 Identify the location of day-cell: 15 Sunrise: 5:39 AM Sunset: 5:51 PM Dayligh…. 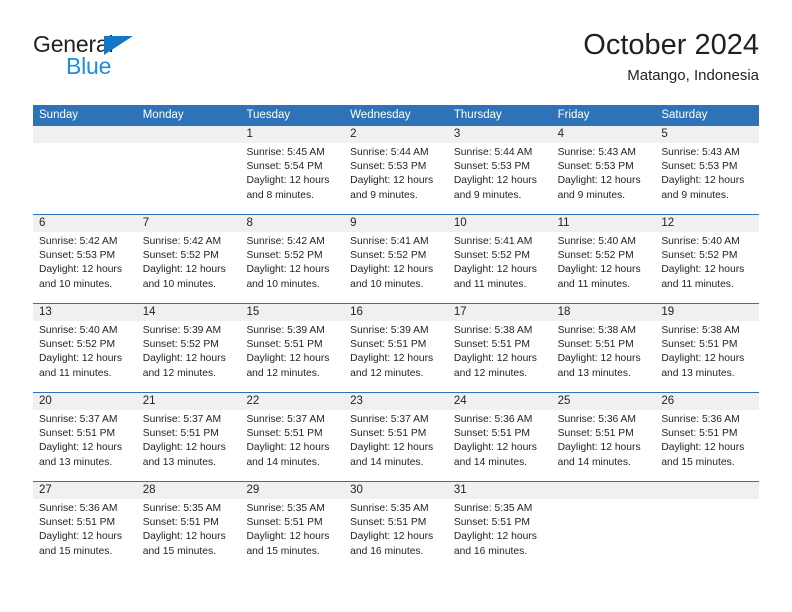
(292, 348).